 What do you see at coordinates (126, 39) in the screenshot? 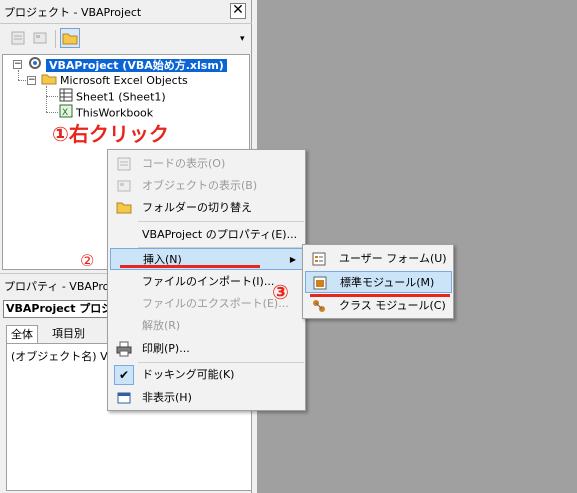
I see `project-toolbar: ▾` at bounding box center [126, 39].